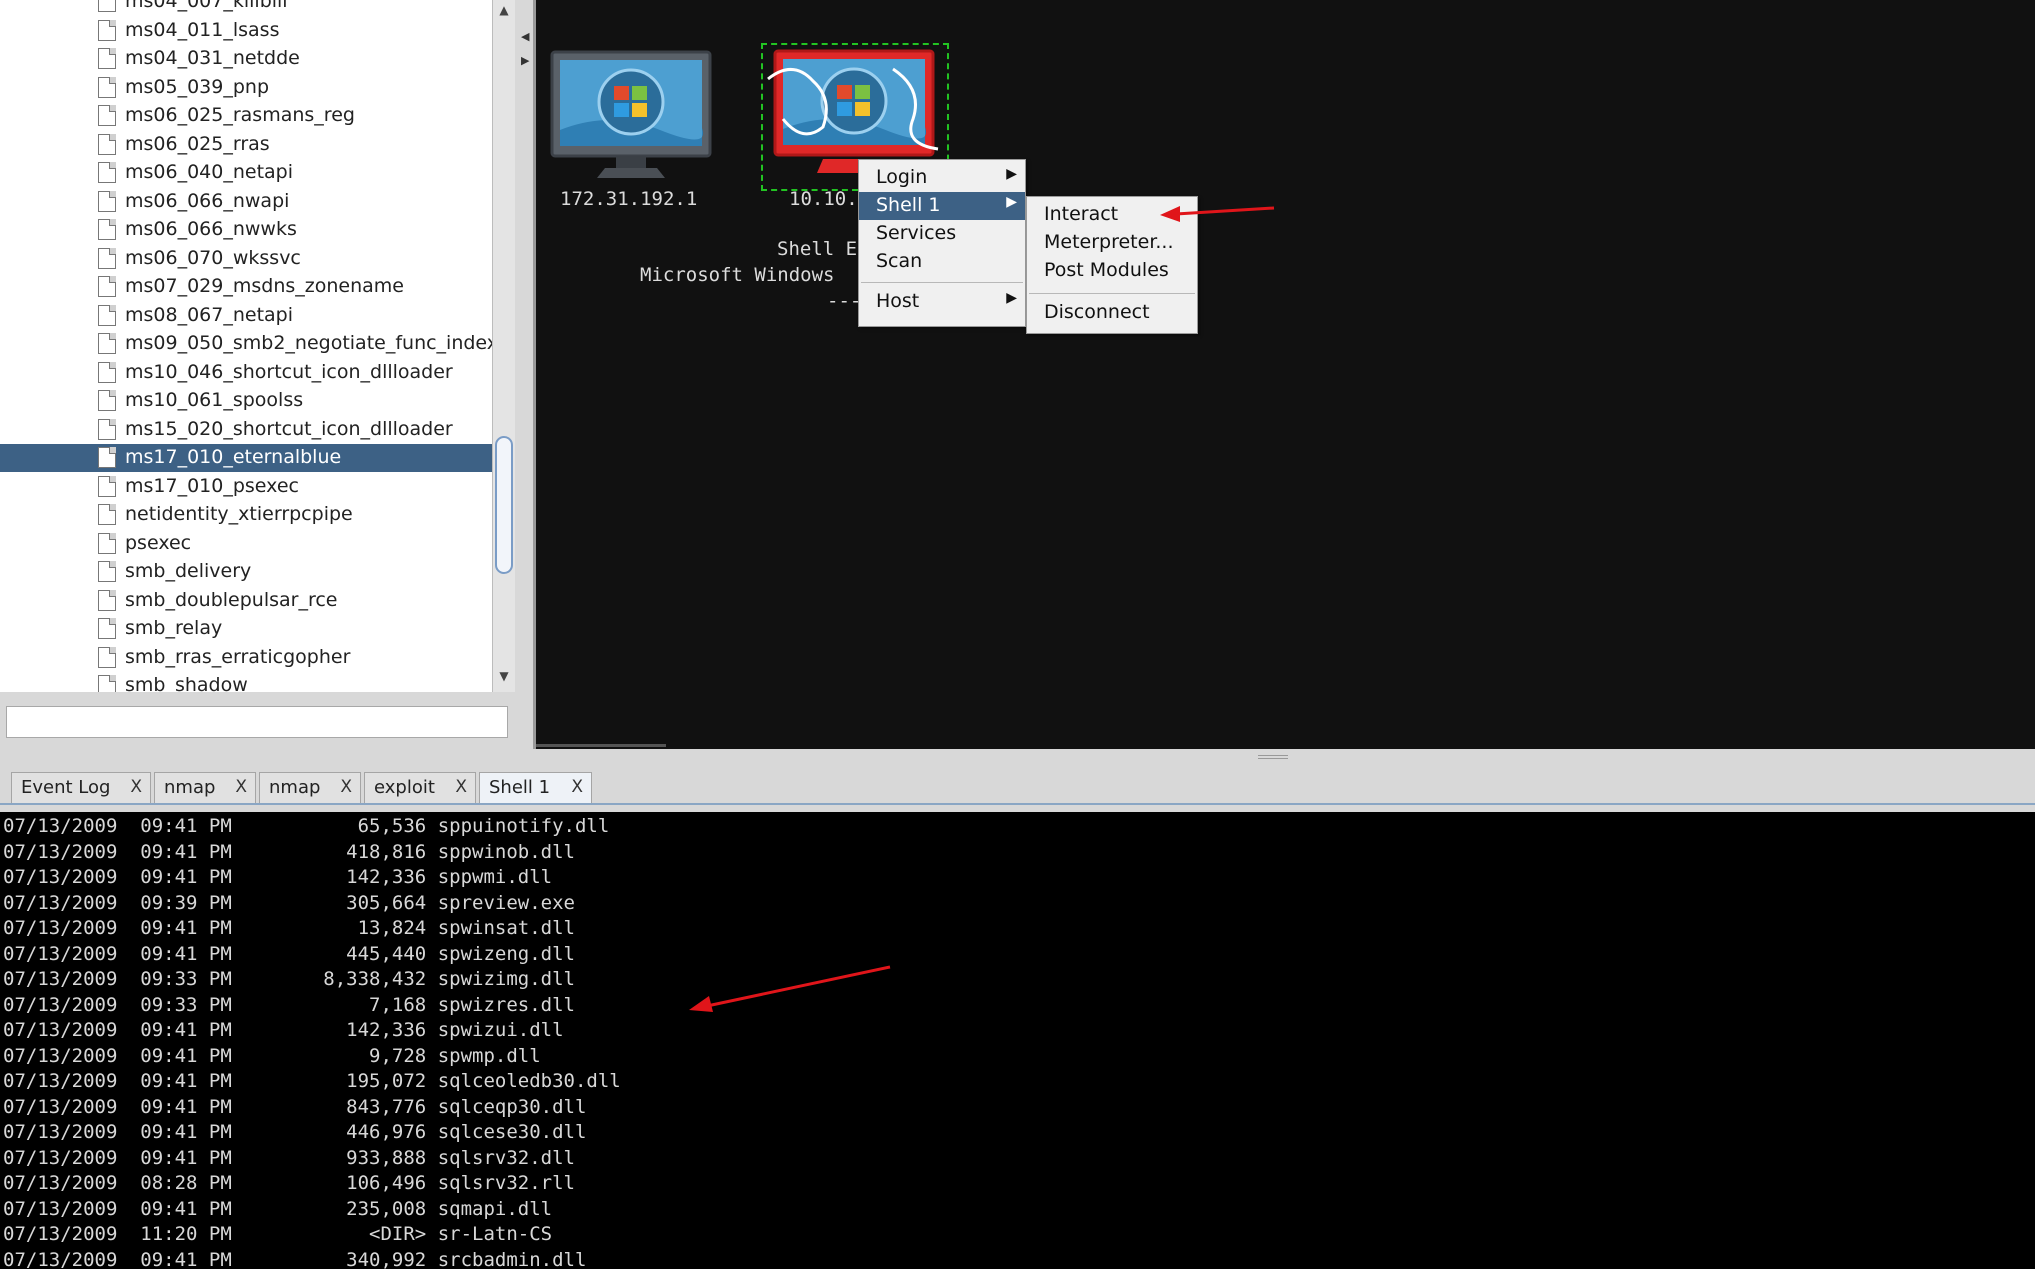  I want to click on console-name: sppwinob.dll, so click(500, 851).